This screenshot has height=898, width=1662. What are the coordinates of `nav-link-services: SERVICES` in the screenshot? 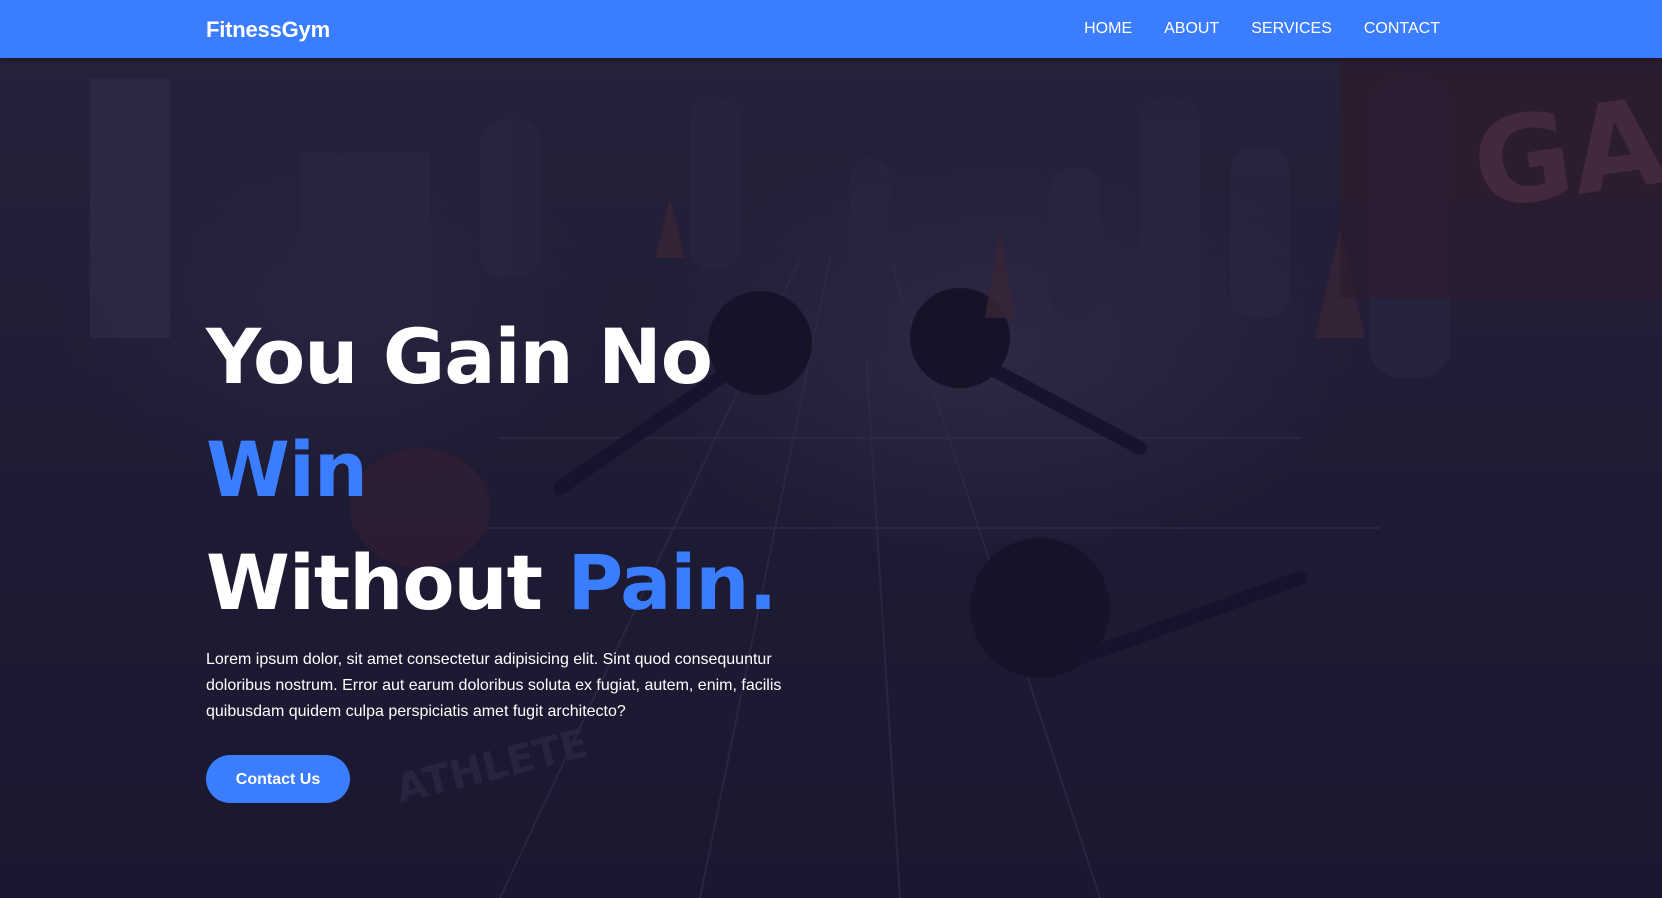 It's located at (1291, 29).